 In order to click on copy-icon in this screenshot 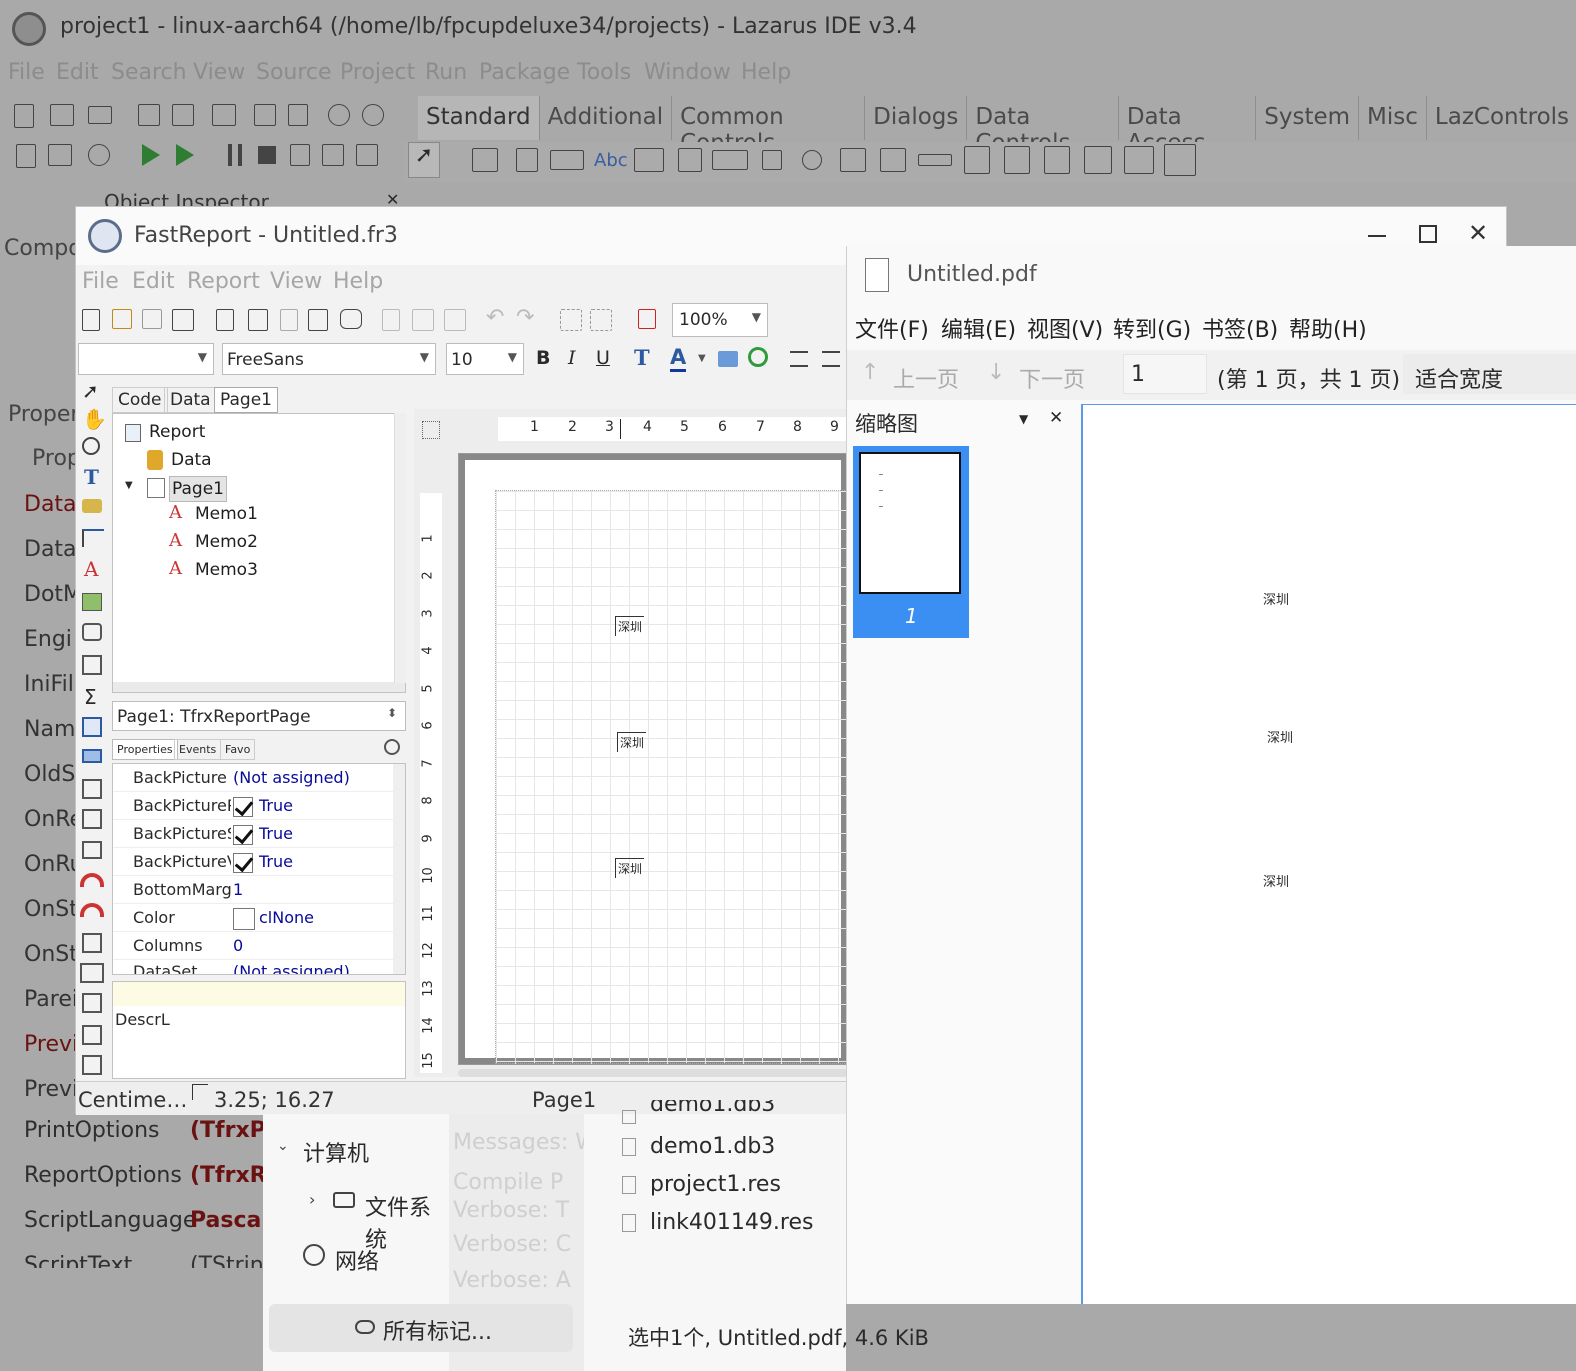, I will do `click(423, 320)`.